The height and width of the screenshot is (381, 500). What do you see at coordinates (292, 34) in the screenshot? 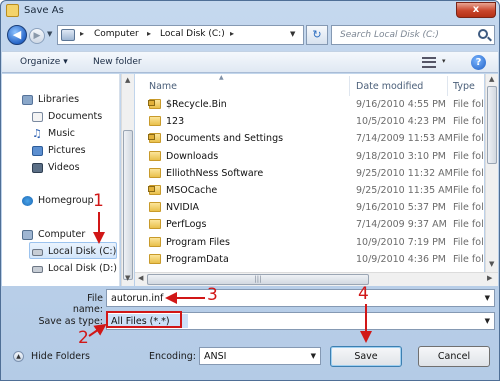
I see `address-dropdown-icon: ▼` at bounding box center [292, 34].